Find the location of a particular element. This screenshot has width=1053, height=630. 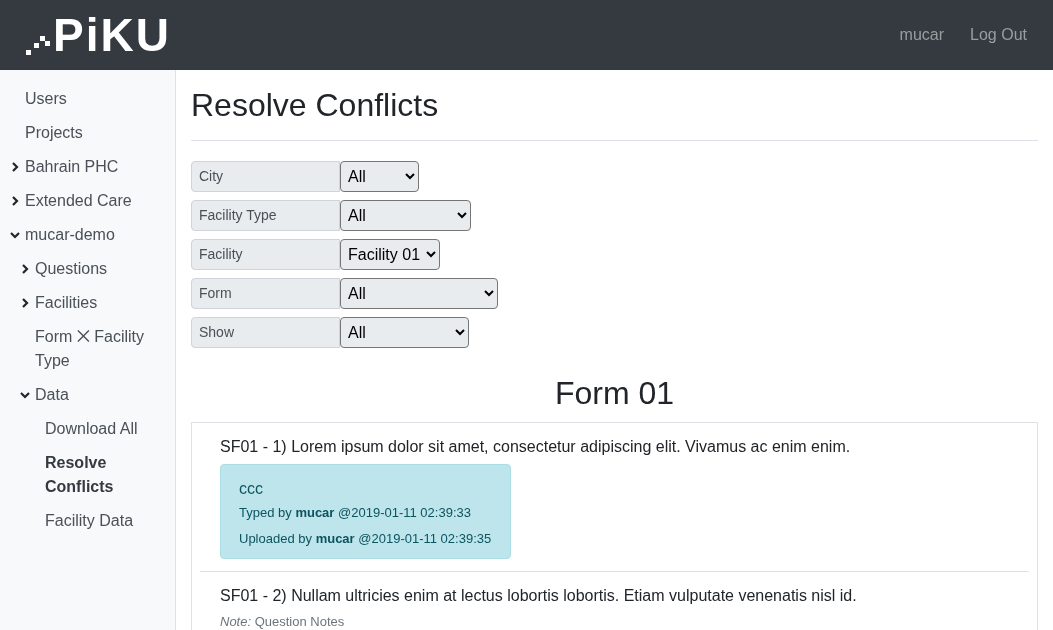

sidebar-link: Form ⨉ Facility Type is located at coordinates (101, 349).